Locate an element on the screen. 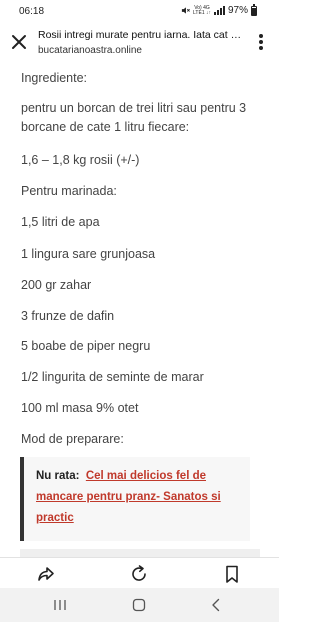 Image resolution: width=320 pixels, height=622 pixels. status-time: 06:18 is located at coordinates (32, 11).